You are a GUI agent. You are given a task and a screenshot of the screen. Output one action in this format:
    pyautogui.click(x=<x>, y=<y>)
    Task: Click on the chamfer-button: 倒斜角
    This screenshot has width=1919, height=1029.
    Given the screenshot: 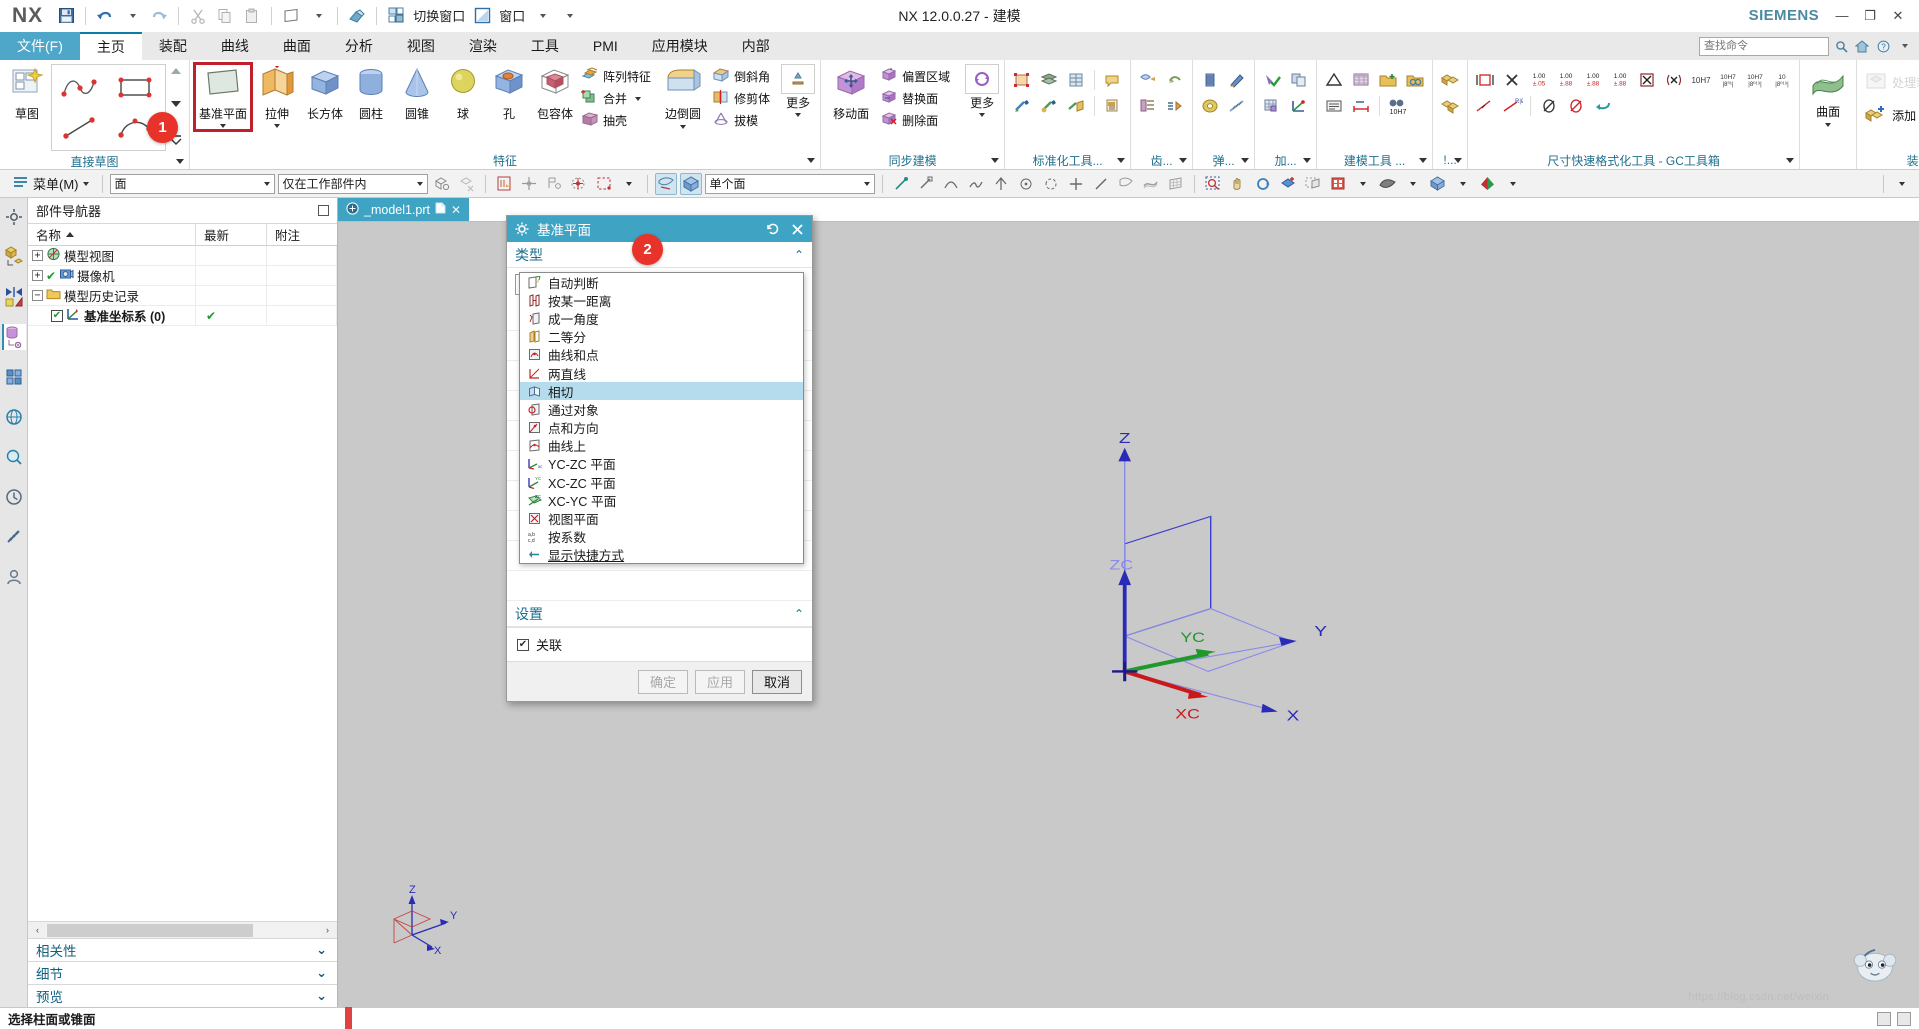 What is the action you would take?
    pyautogui.click(x=742, y=76)
    